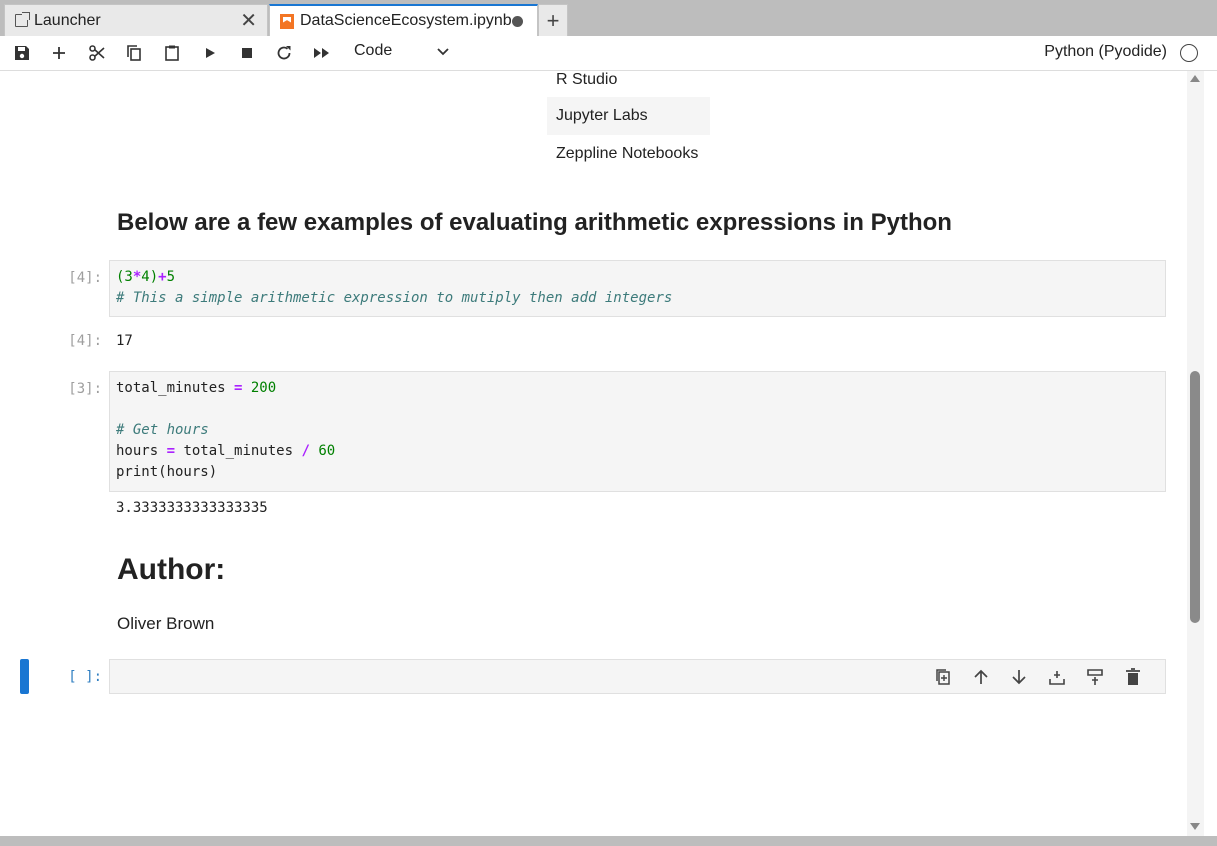 The image size is (1217, 846). I want to click on stop-button, so click(247, 53).